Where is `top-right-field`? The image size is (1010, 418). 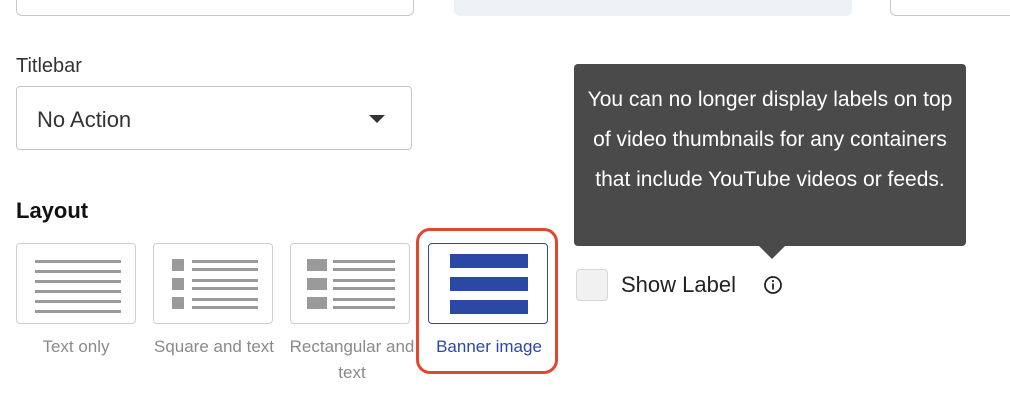
top-right-field is located at coordinates (950, 8).